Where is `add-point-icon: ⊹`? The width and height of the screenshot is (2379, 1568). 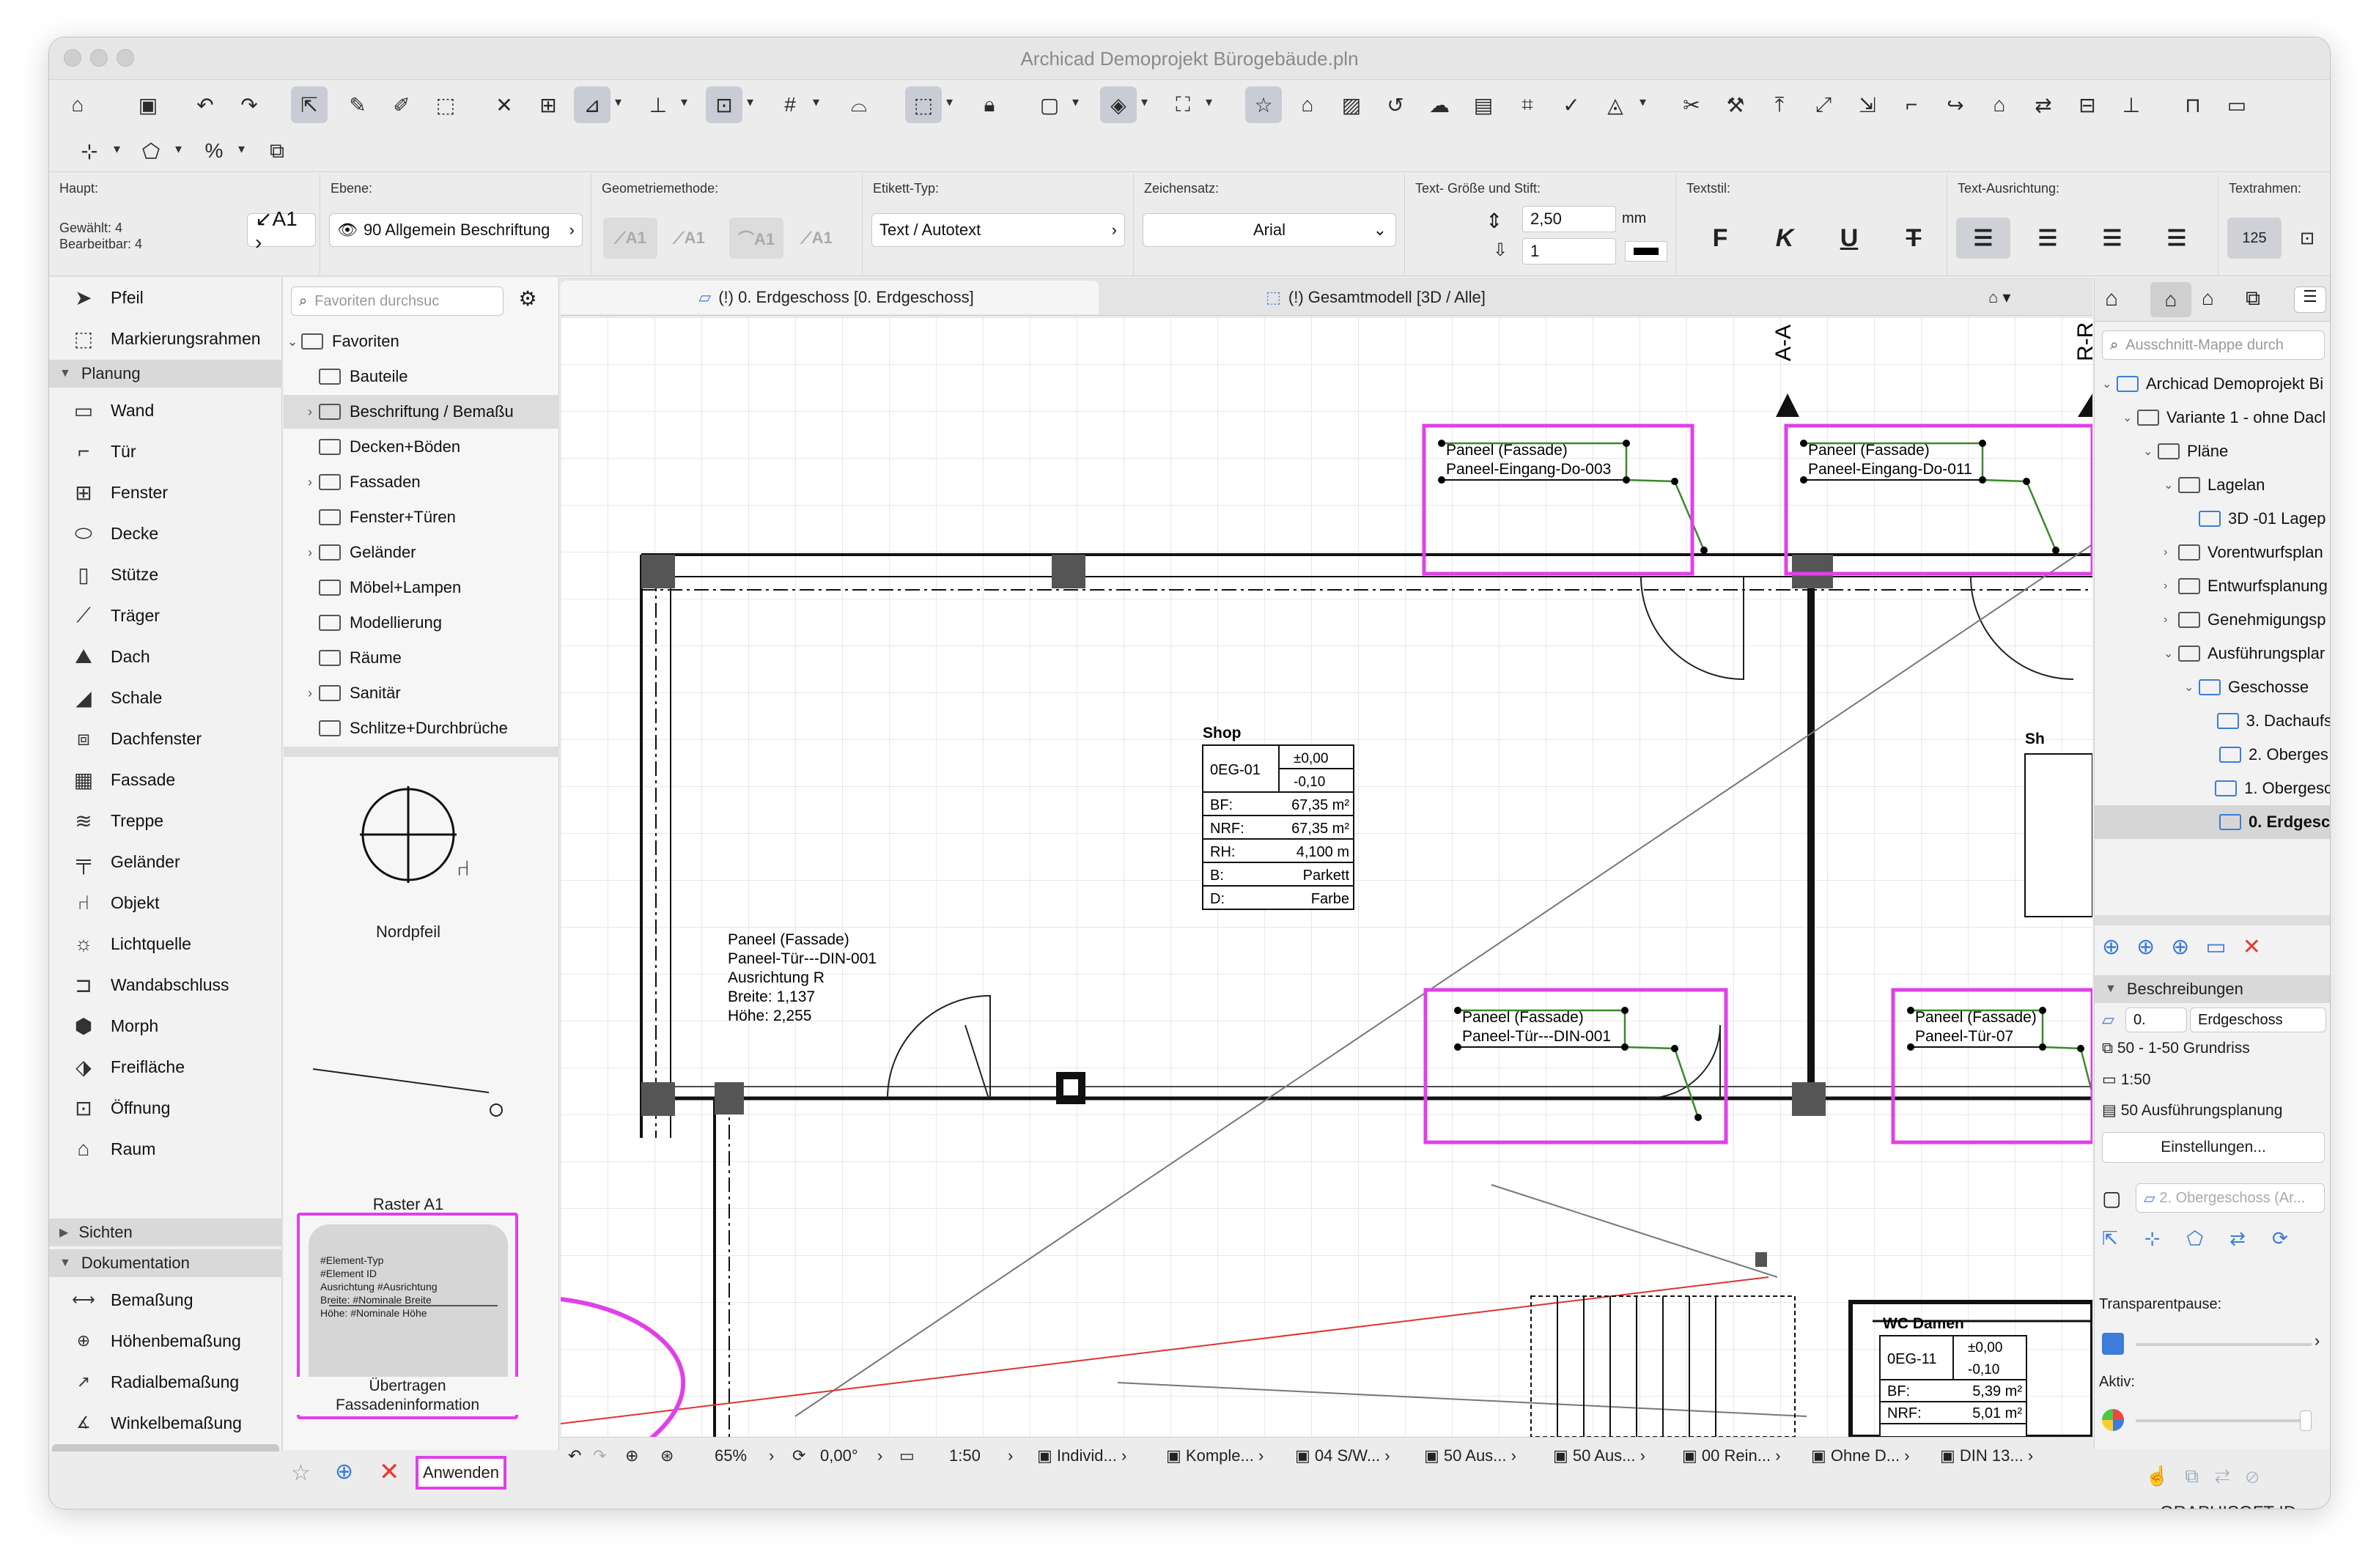
add-point-icon: ⊹ is located at coordinates (89, 151).